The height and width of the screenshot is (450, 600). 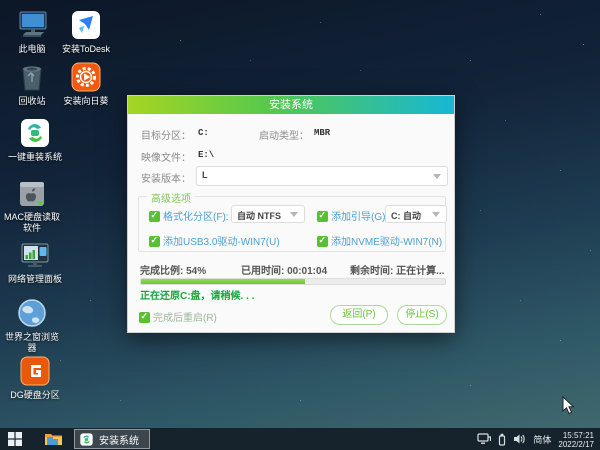 I want to click on nvme-driver-label: 添加NVME驱动-WIN7(N), so click(x=387, y=242).